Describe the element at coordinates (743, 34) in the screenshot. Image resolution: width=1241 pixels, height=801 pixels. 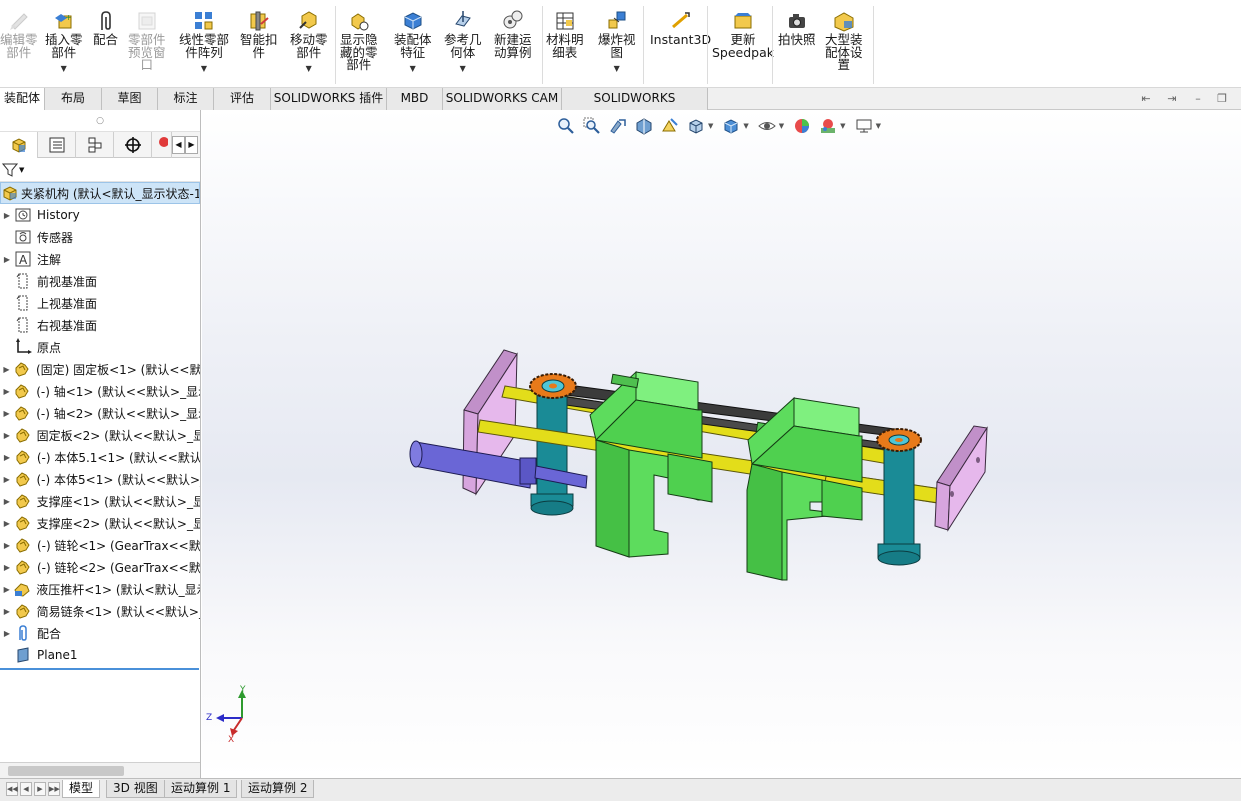
I see `update-speedpak-button: 更新 Speedpak` at that location.